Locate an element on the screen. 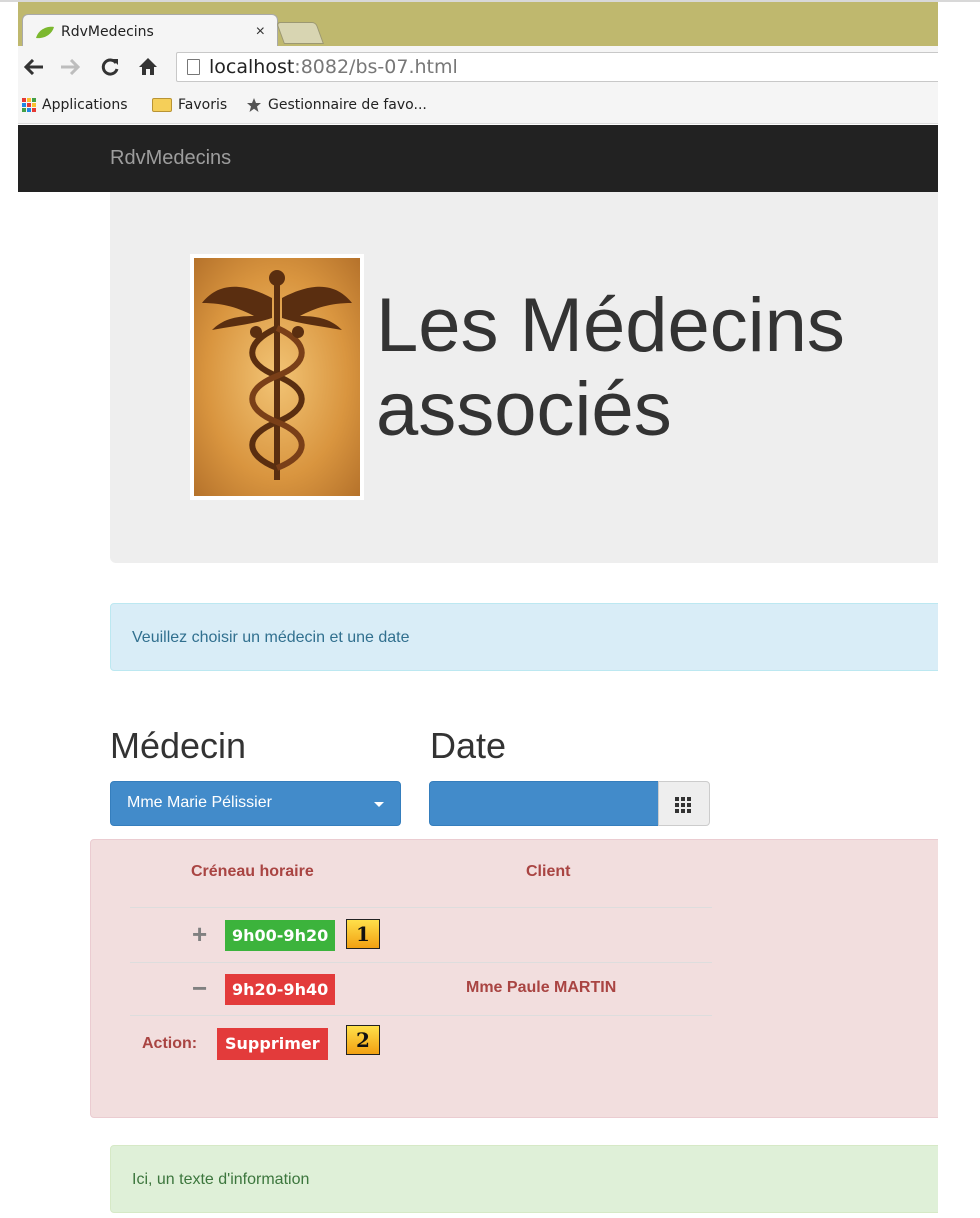  bookmark-favoris: Favoris is located at coordinates (189, 105).